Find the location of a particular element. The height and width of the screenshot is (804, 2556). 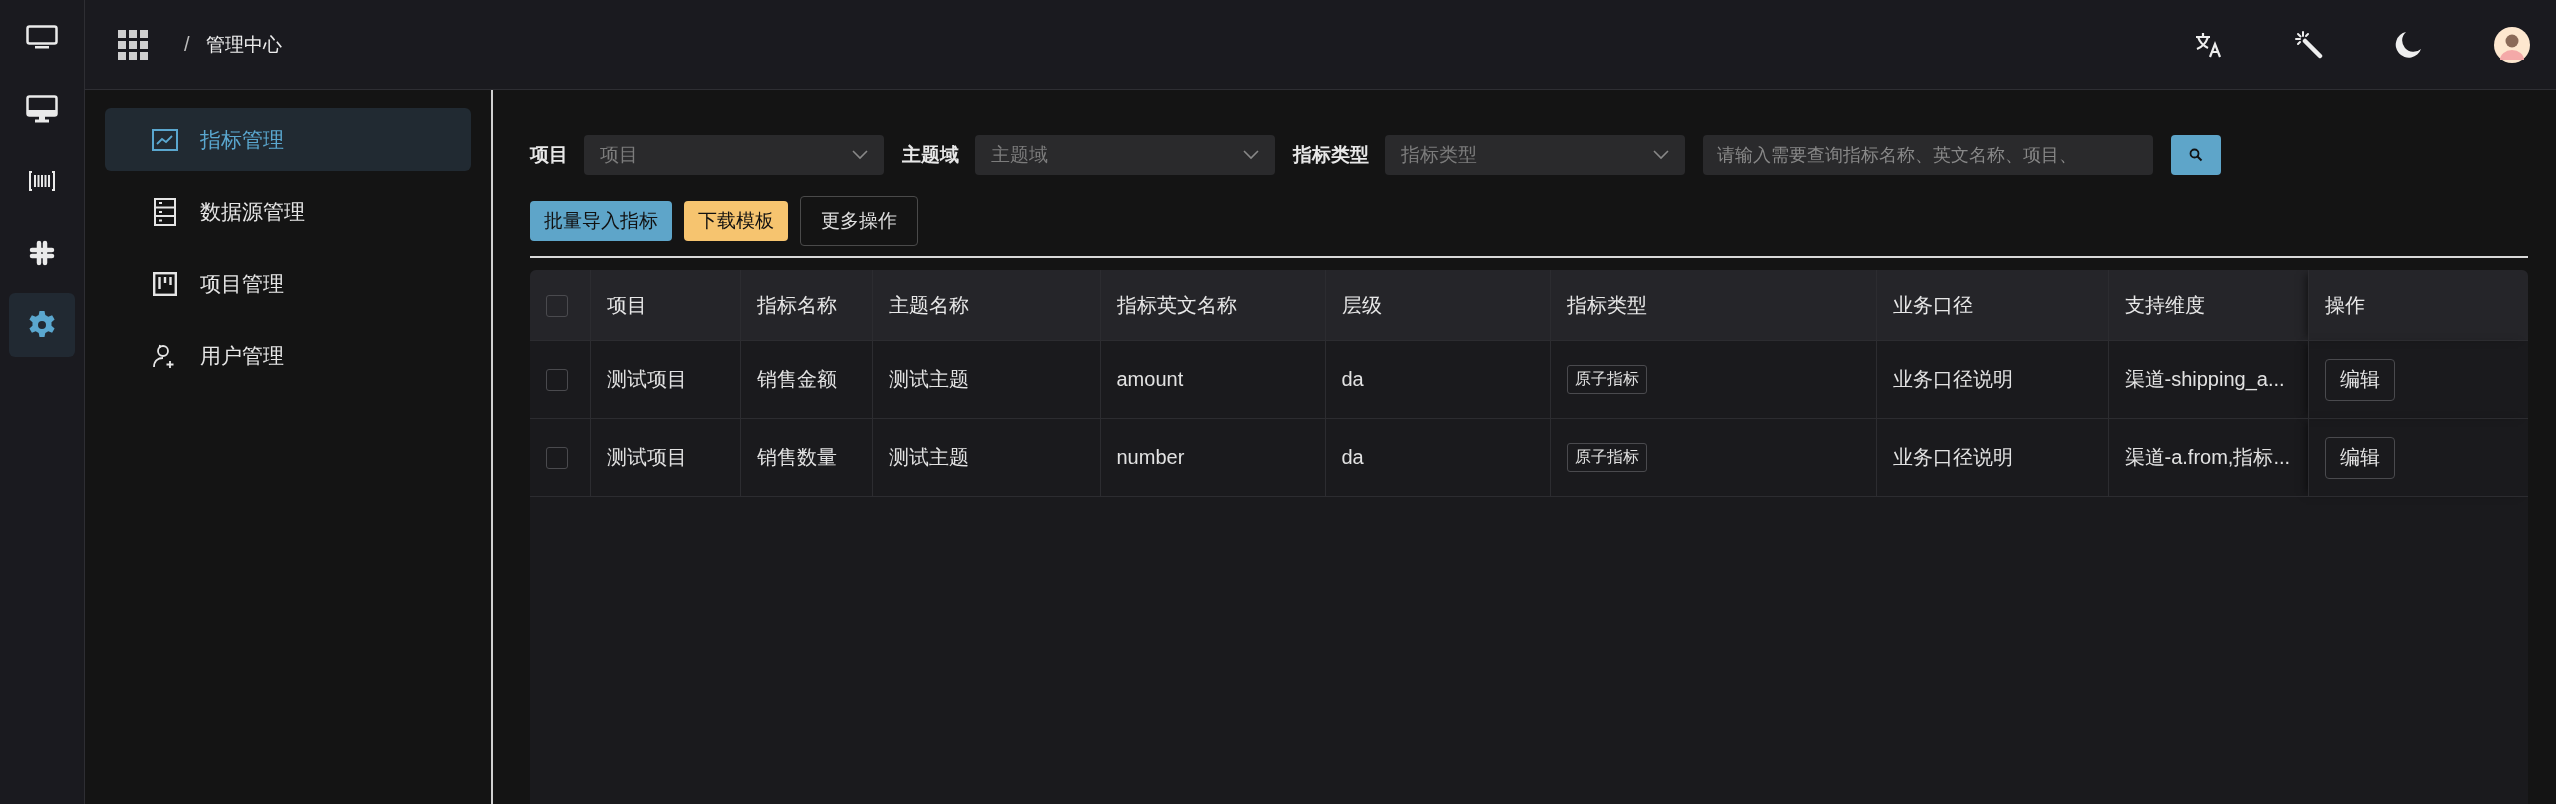

breadcrumb-item: 管理中心 is located at coordinates (243, 44).